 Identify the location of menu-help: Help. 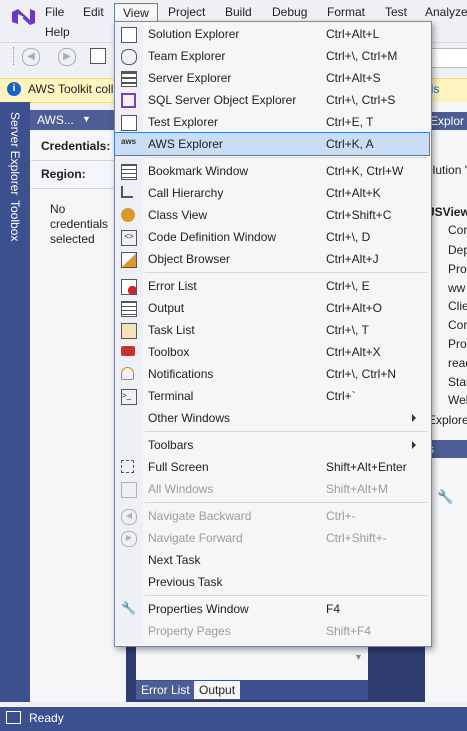
(57, 32).